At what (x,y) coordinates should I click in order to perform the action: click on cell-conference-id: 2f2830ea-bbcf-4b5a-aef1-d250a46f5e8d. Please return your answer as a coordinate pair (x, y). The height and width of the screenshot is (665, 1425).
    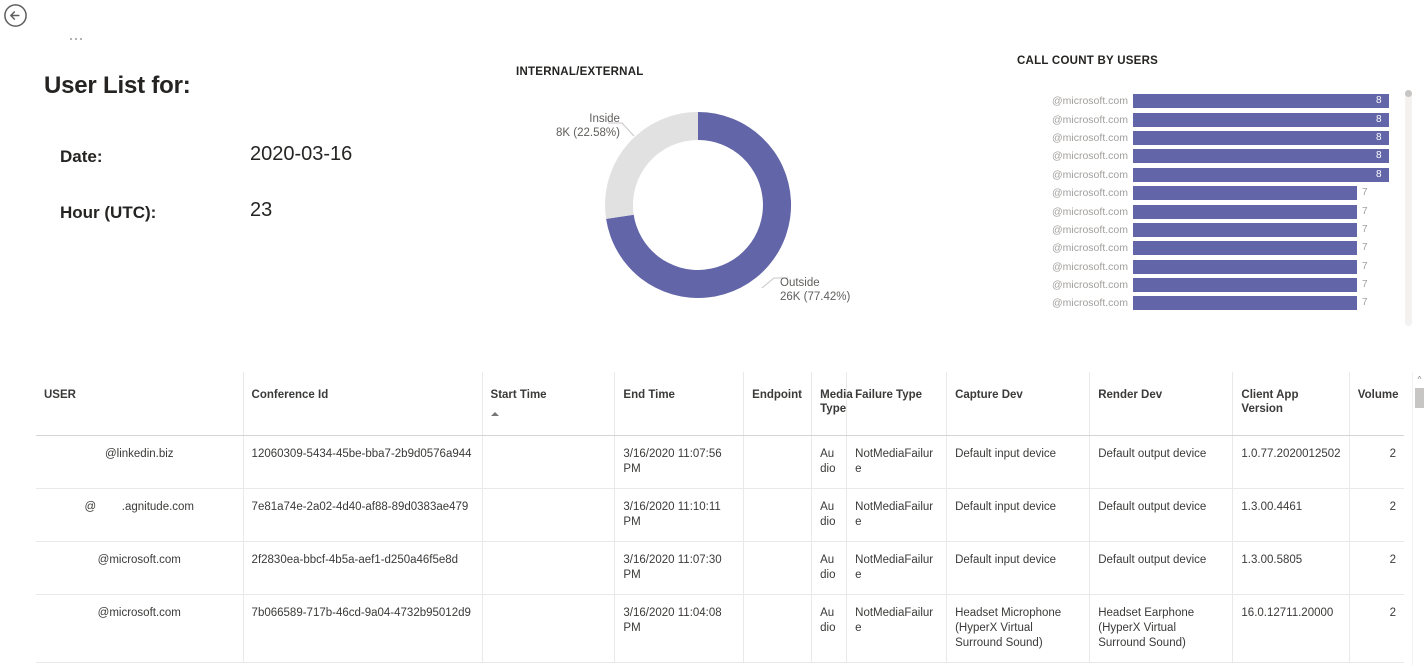
    Looking at the image, I should click on (363, 568).